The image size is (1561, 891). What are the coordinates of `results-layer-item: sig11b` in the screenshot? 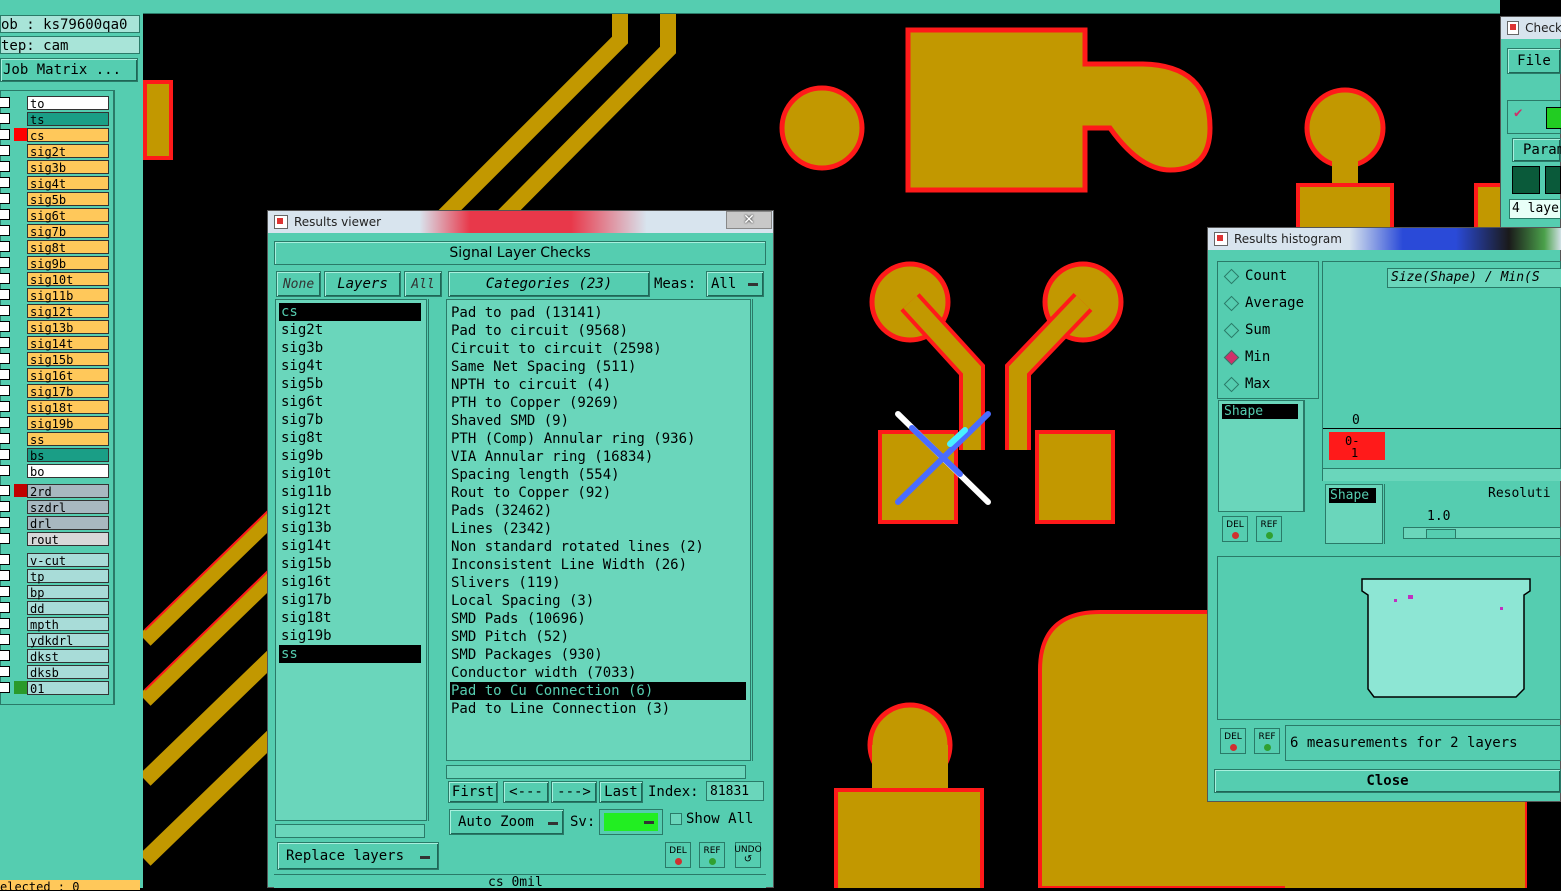 It's located at (350, 492).